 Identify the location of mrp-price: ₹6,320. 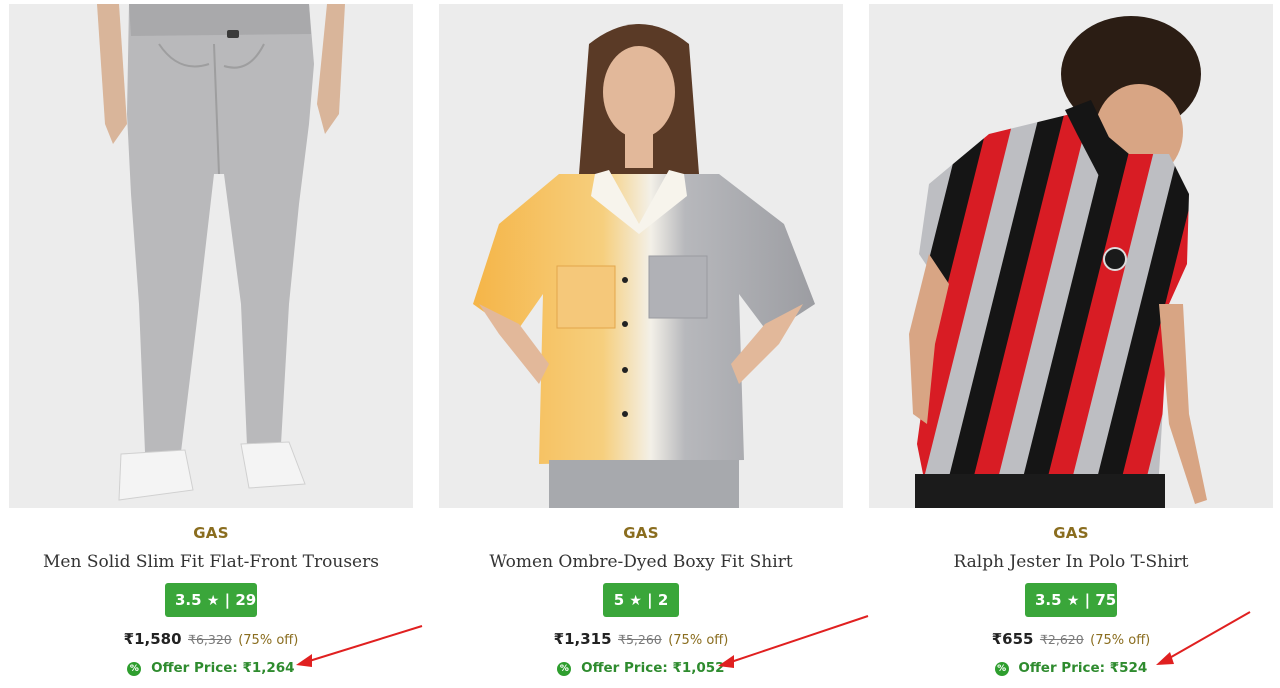
(210, 639).